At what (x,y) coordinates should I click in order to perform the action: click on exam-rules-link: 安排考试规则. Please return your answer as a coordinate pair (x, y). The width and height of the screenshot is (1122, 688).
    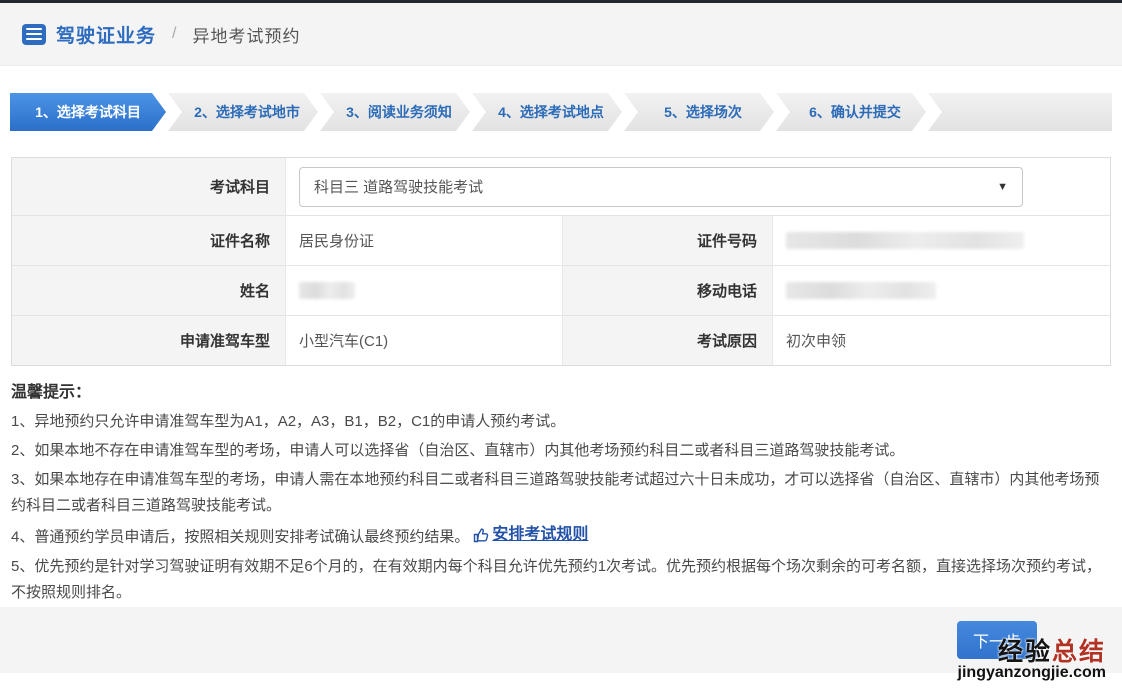
    Looking at the image, I should click on (530, 535).